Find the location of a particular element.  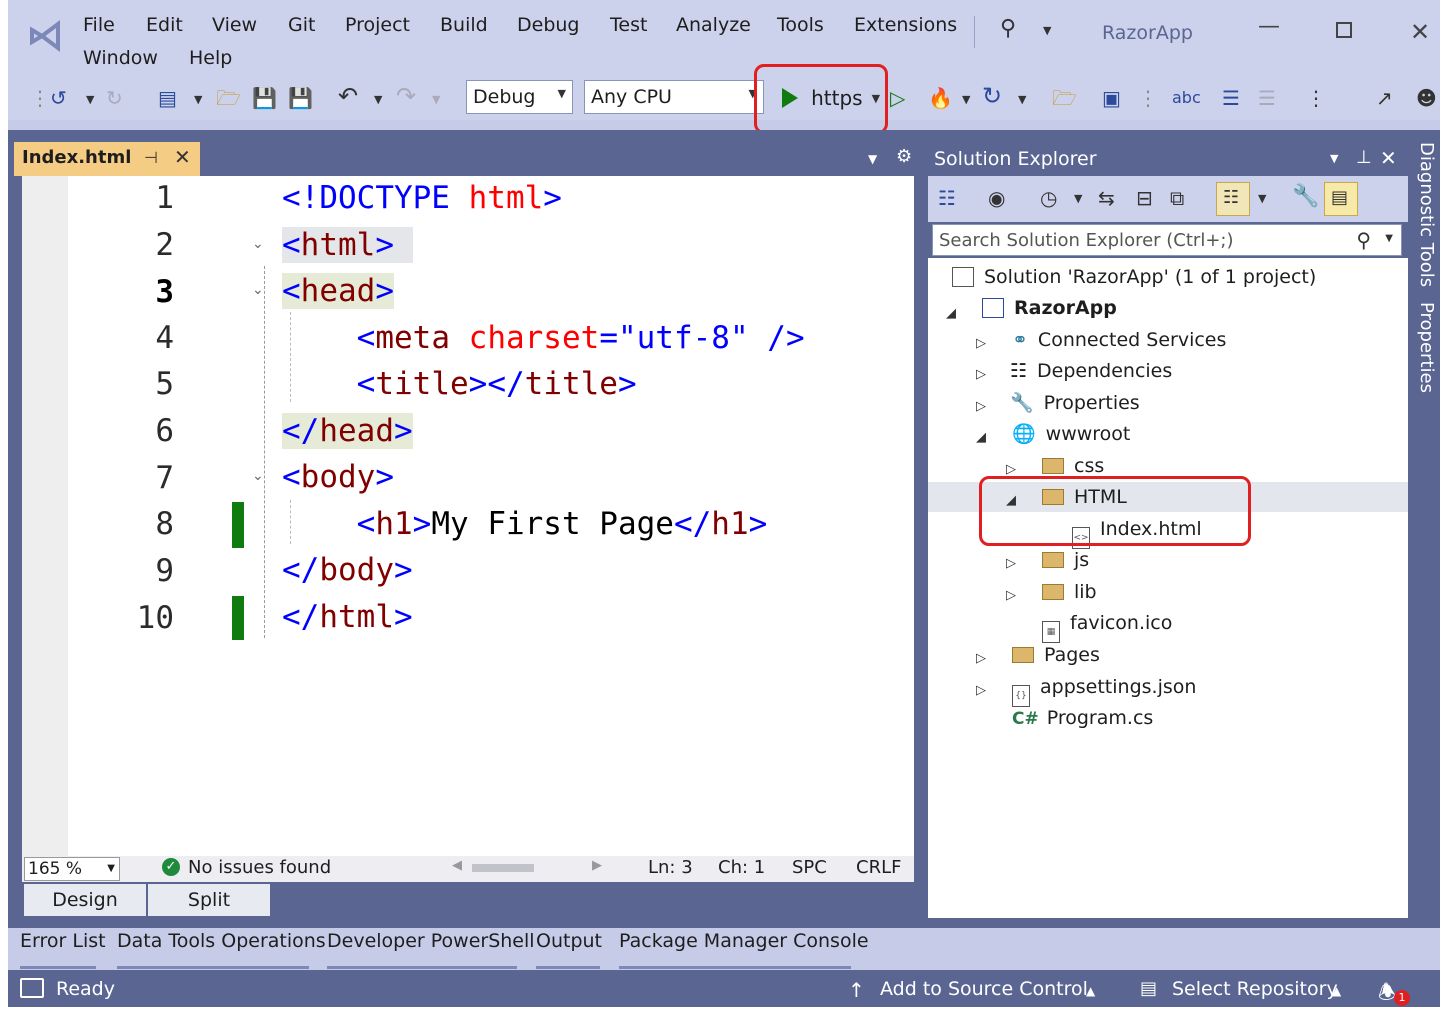

pin-icon: ⊥ is located at coordinates (1364, 157).